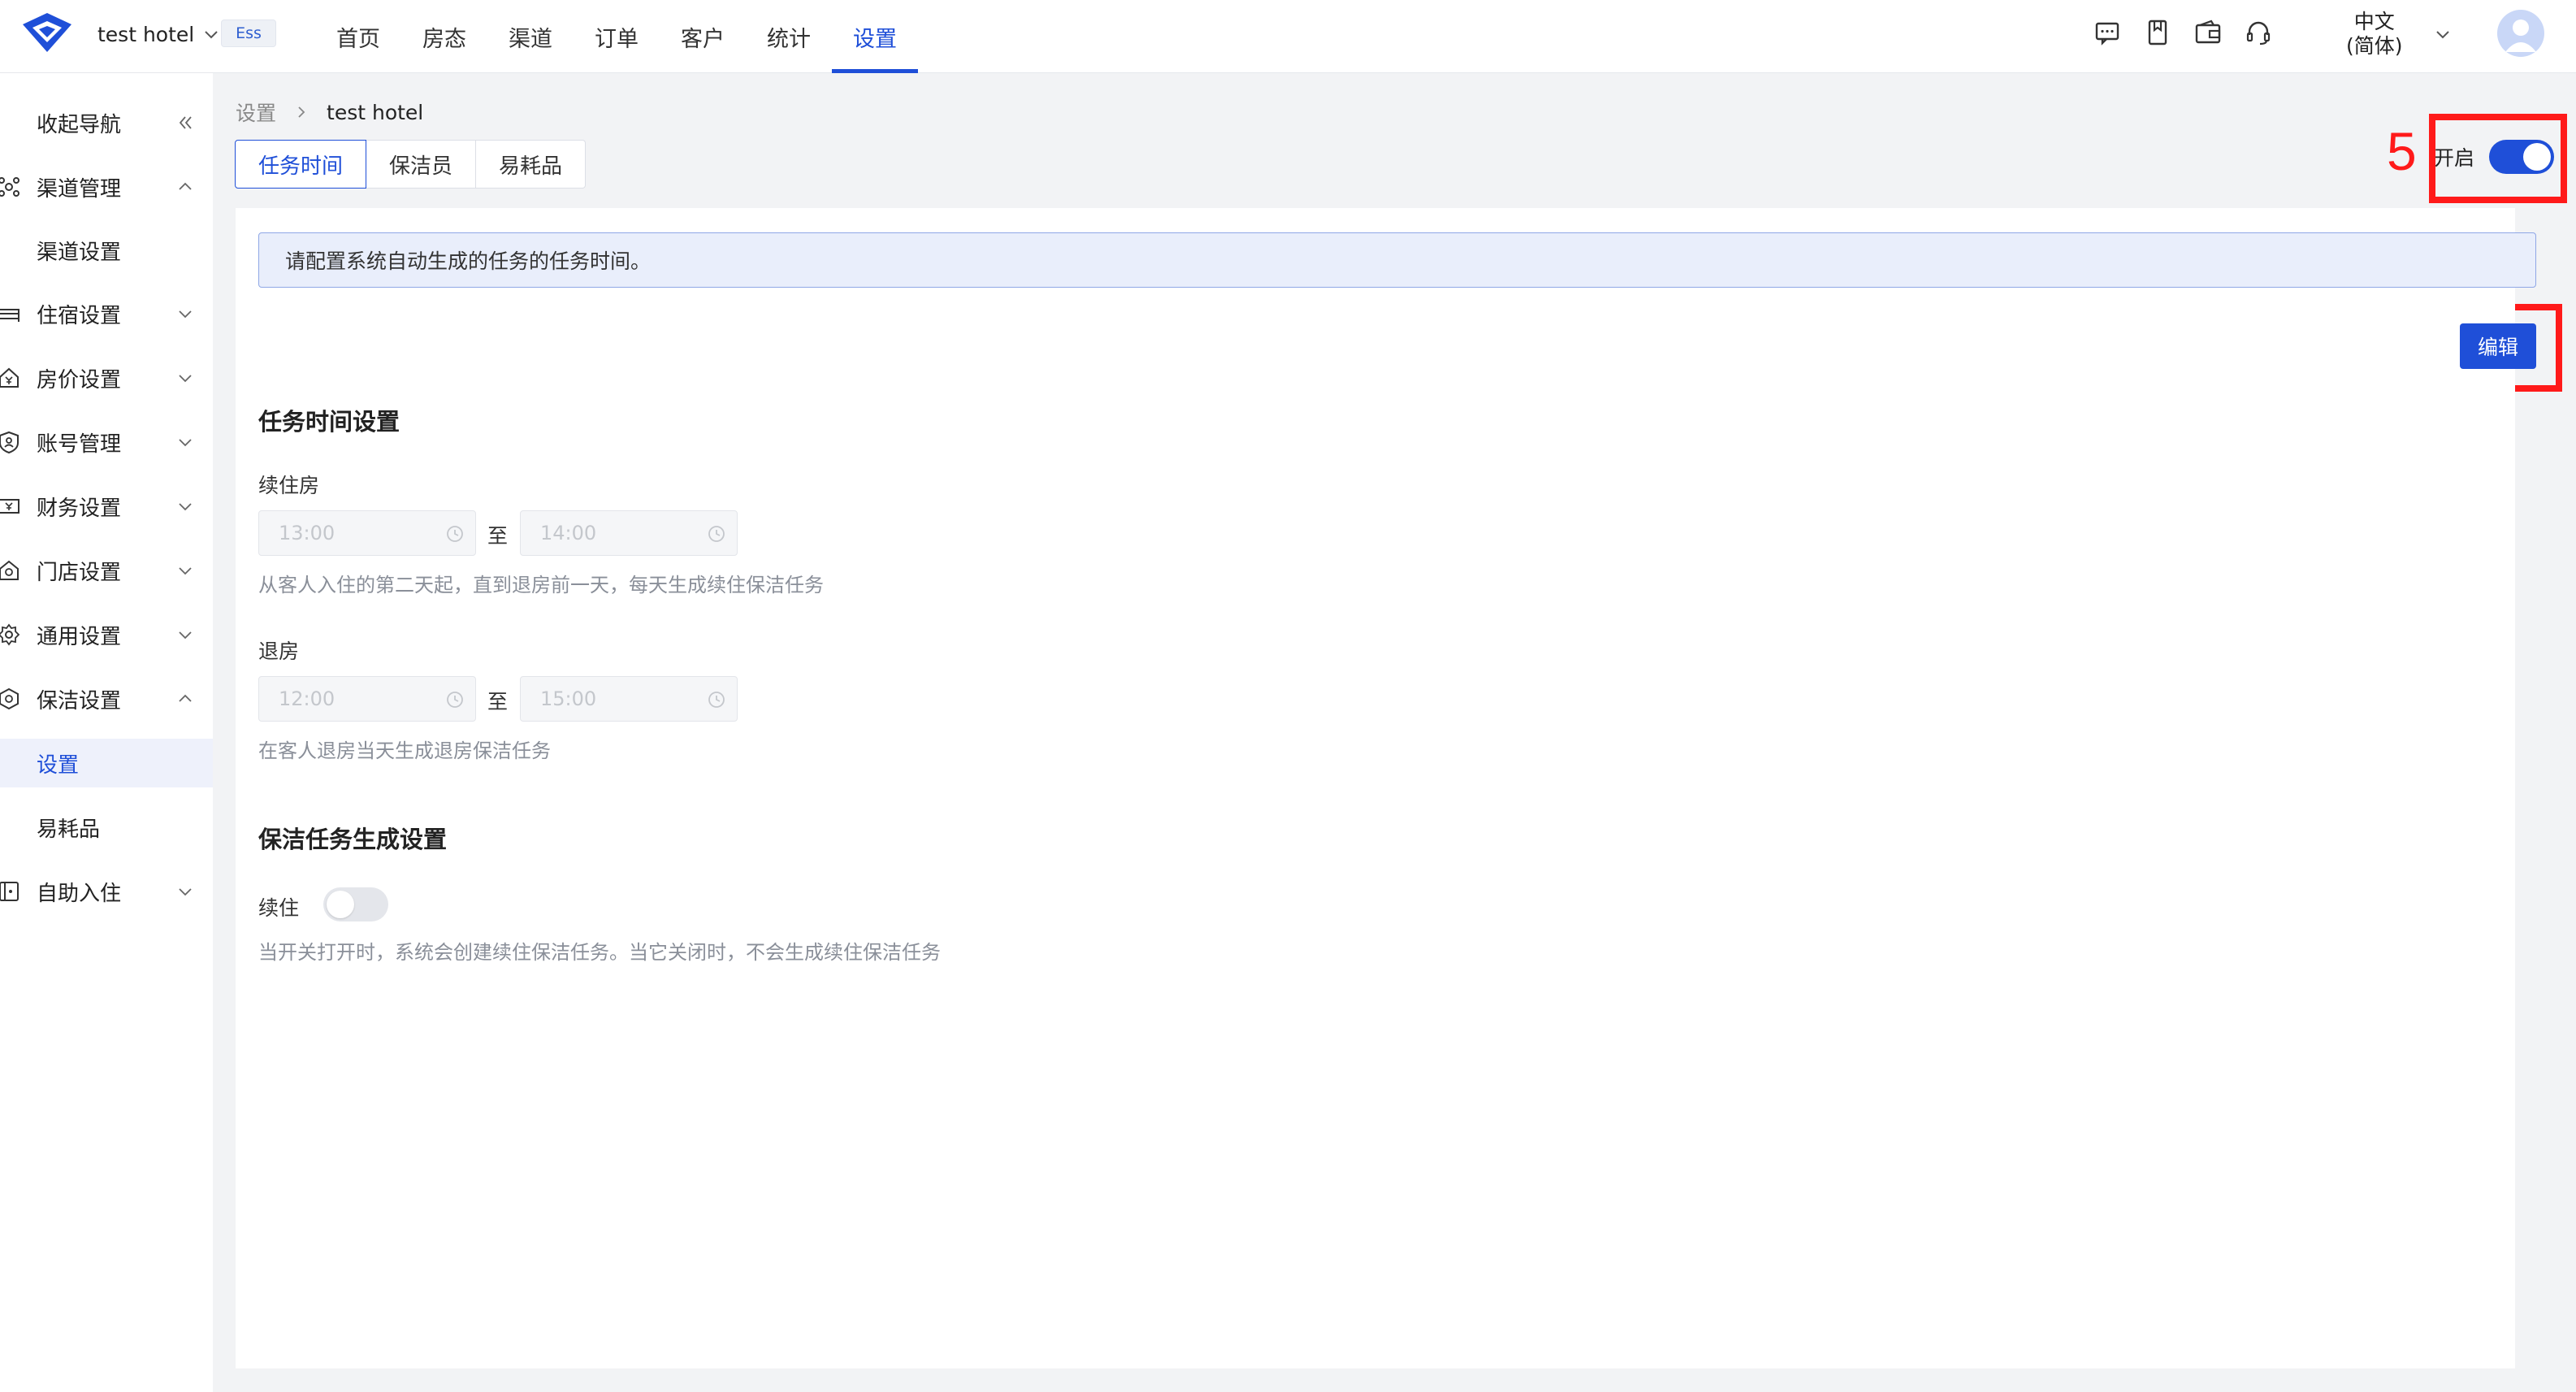 Image resolution: width=2576 pixels, height=1392 pixels. I want to click on time-value: 14:00, so click(568, 533).